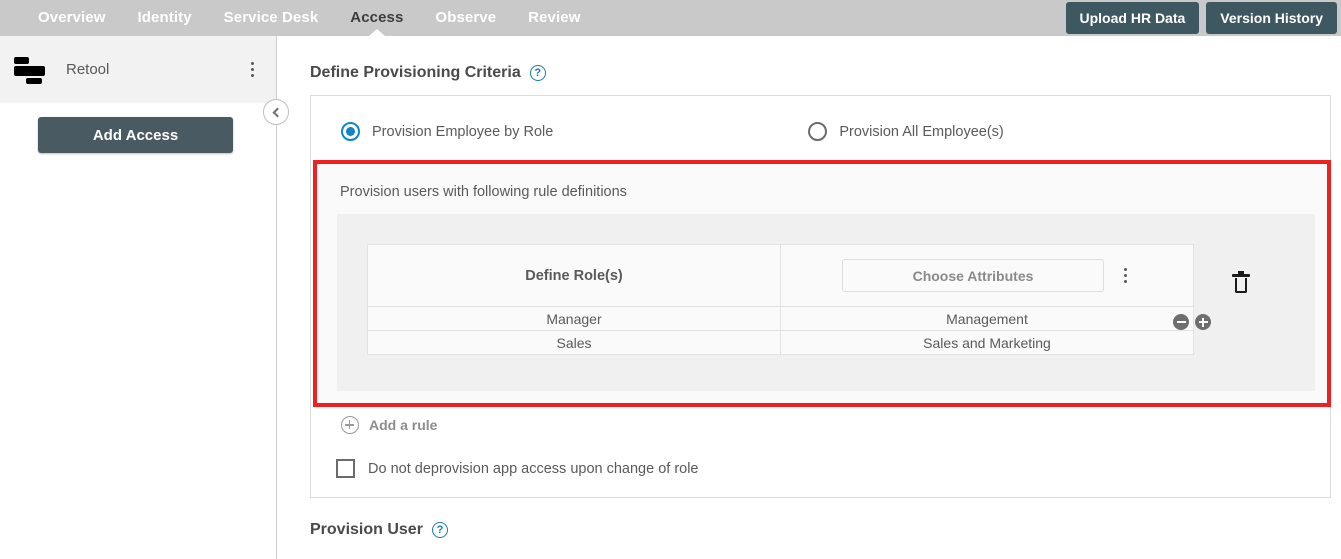 The width and height of the screenshot is (1341, 559). I want to click on nav-item-service-desk: Service Desk, so click(271, 18).